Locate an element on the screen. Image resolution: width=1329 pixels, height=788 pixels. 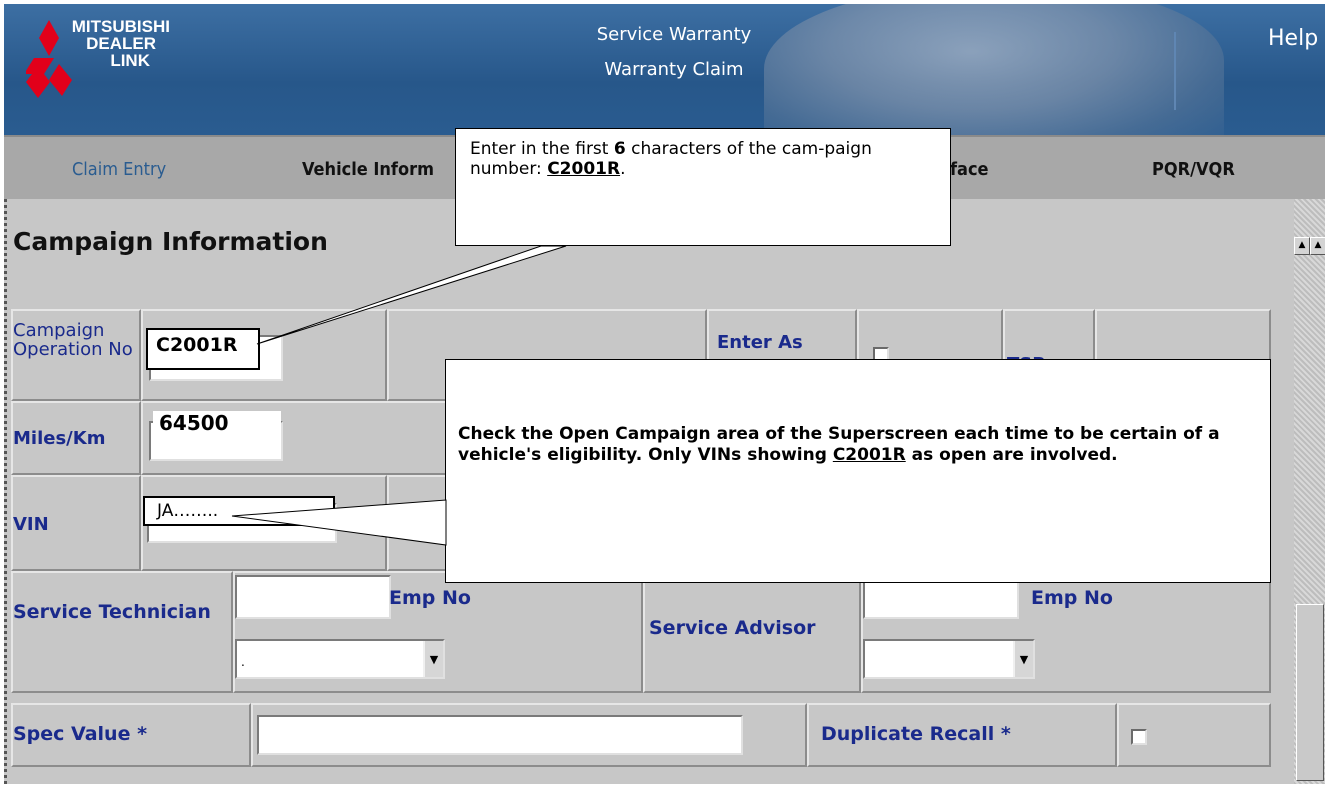
service-technician-select: . ▼ is located at coordinates (340, 659).